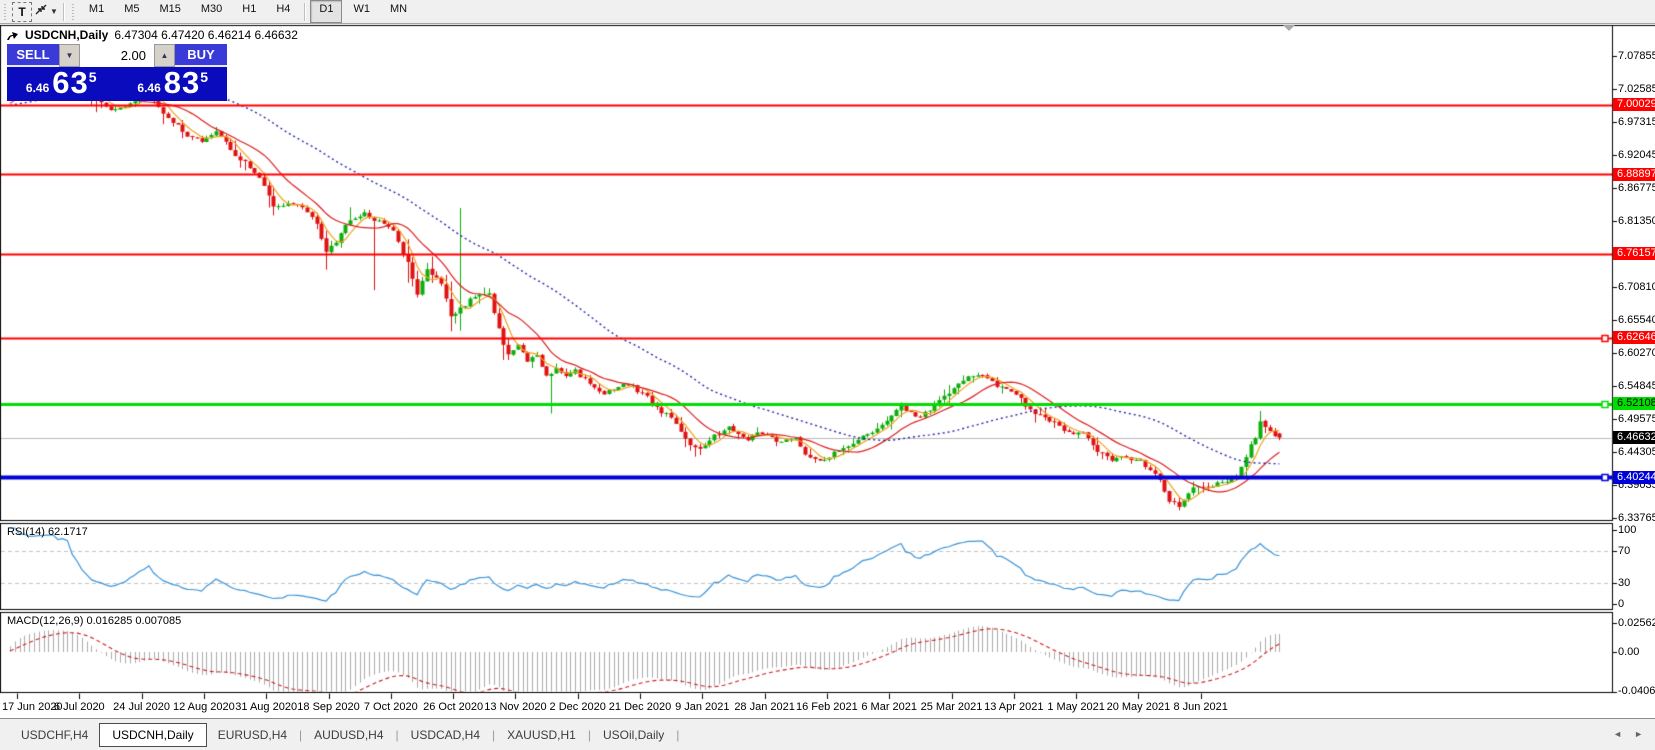  Describe the element at coordinates (1636, 386) in the screenshot. I see `y-axis-label: 6.54845` at that location.